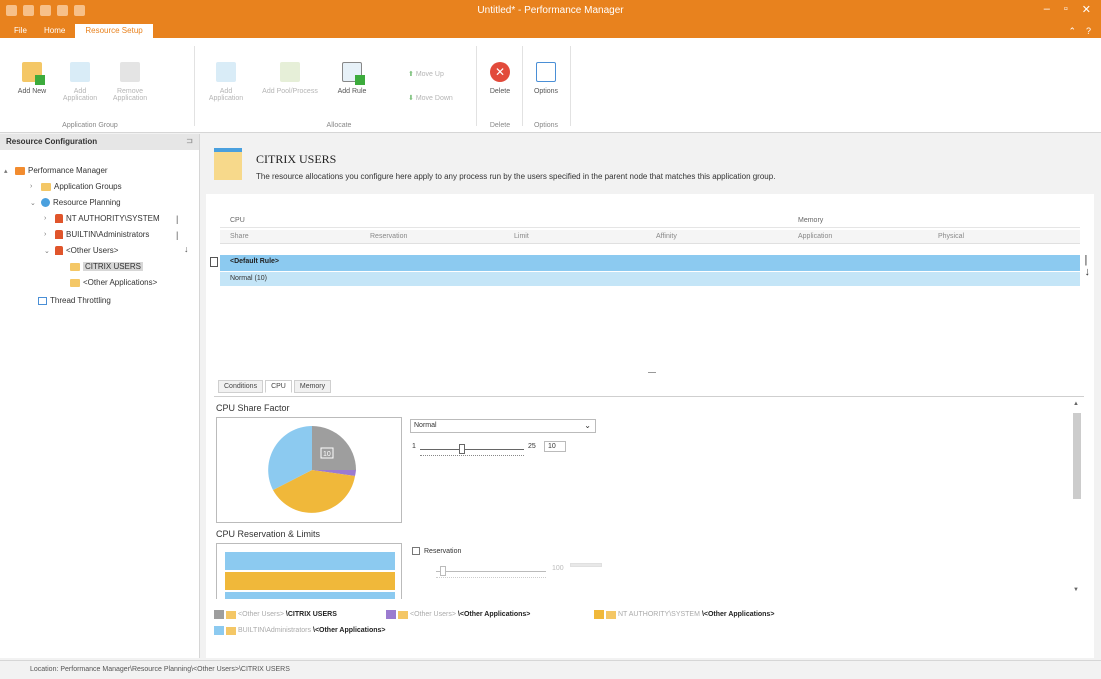 Image resolution: width=1101 pixels, height=679 pixels. Describe the element at coordinates (666, 236) in the screenshot. I see `column-affinity: Affinity` at that location.